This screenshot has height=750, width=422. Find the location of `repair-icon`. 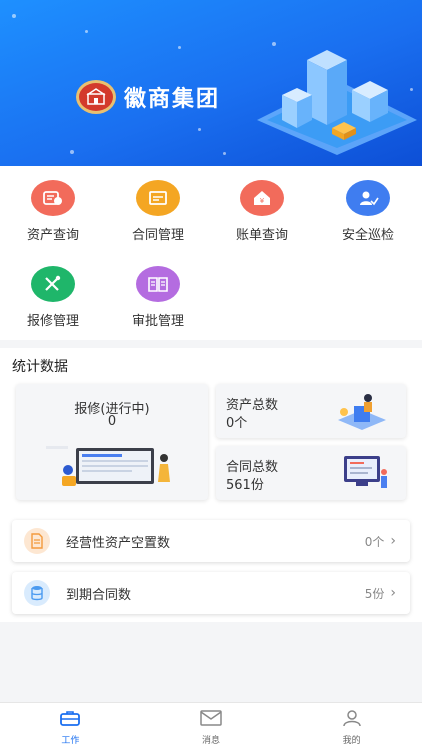

repair-icon is located at coordinates (53, 284).